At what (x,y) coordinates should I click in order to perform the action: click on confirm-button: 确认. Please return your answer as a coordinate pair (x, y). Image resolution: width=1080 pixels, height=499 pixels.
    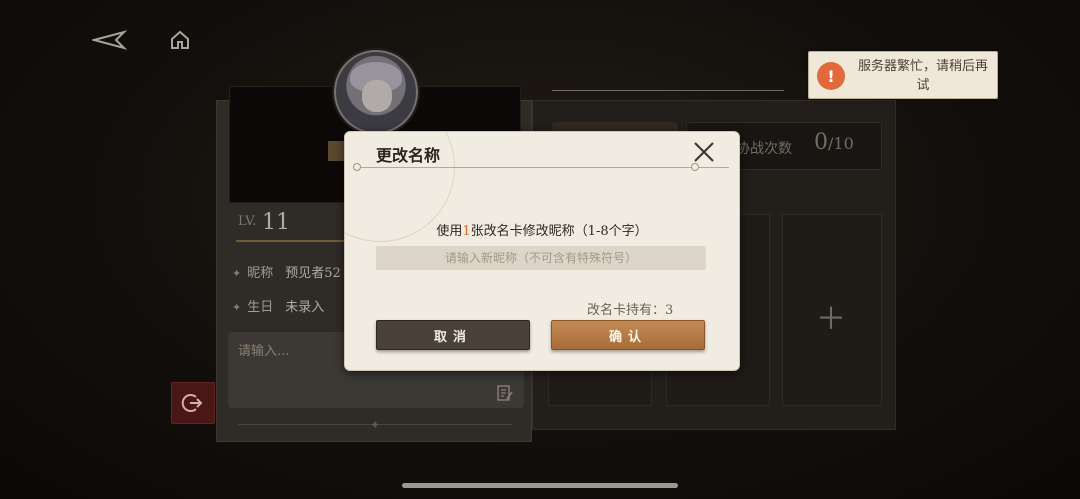
    Looking at the image, I should click on (628, 335).